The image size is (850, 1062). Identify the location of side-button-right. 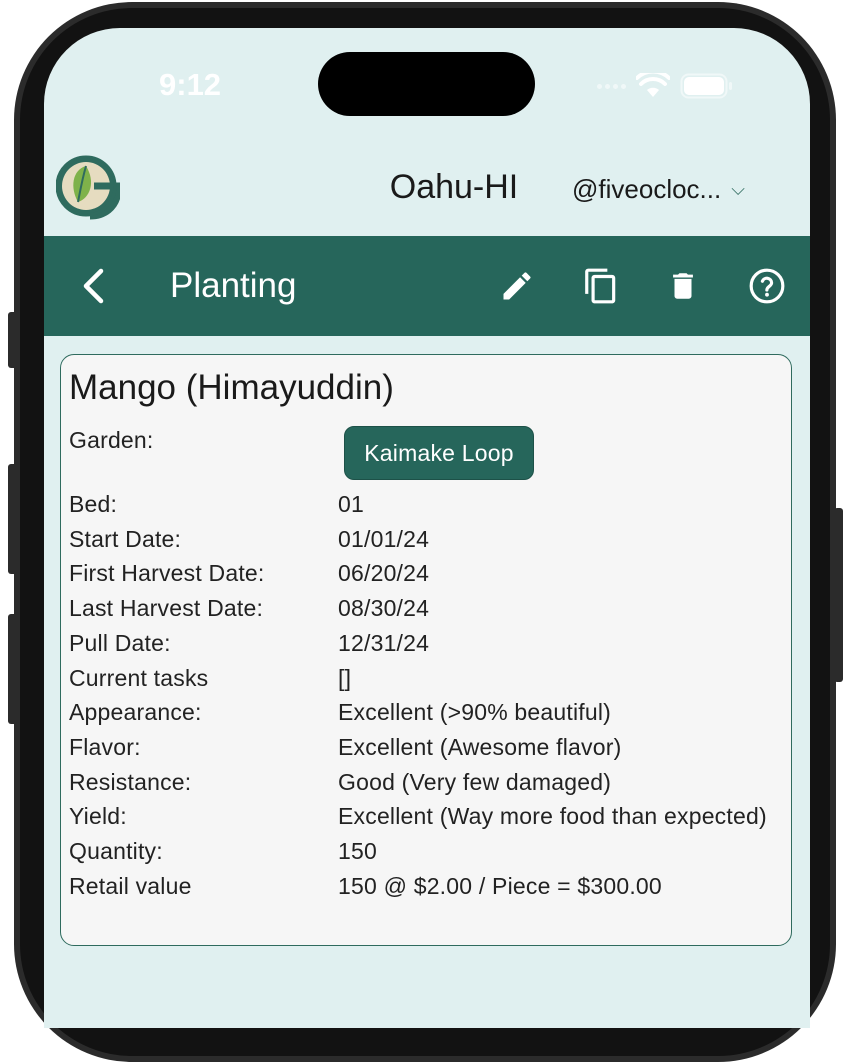
(838, 595).